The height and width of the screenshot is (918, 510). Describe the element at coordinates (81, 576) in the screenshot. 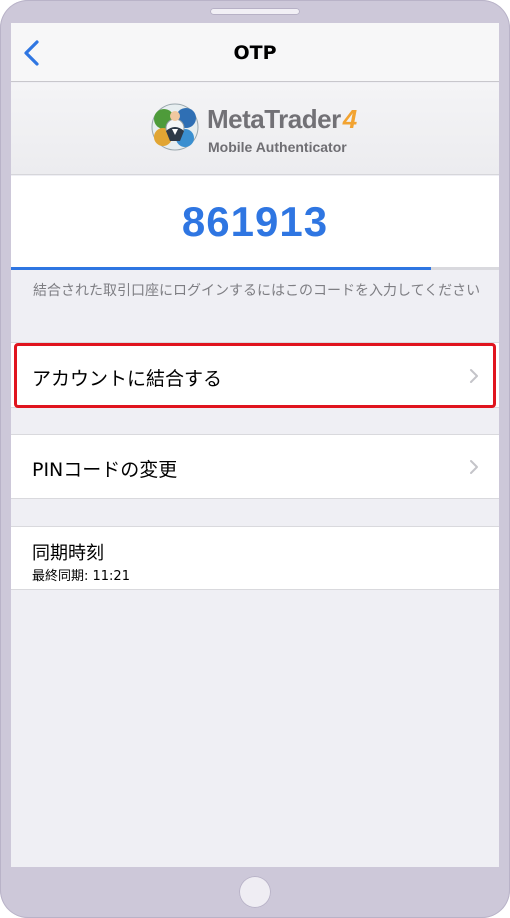

I see `last-sync-text: 最終同期: 11:21` at that location.